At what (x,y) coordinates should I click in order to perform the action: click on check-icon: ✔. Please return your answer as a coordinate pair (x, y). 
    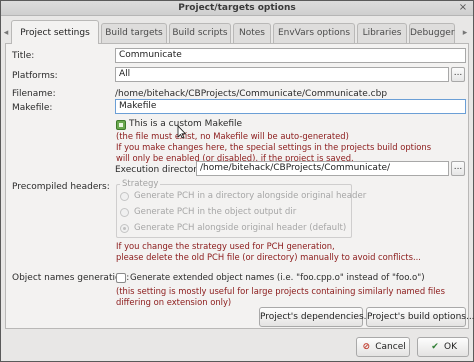
    Looking at the image, I should click on (435, 347).